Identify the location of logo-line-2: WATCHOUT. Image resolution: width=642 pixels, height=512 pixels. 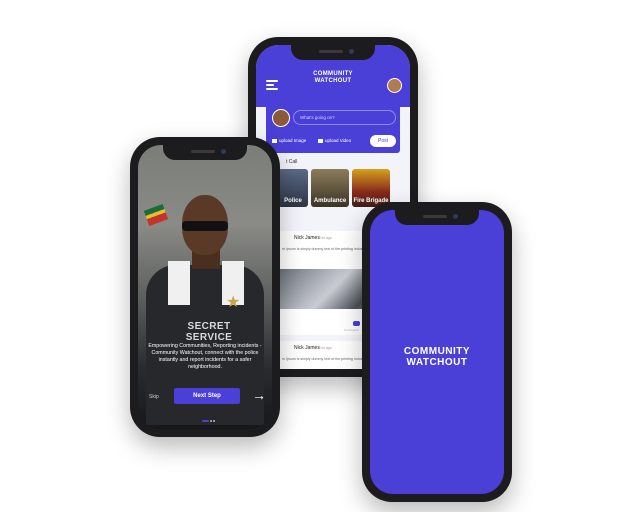
(333, 81).